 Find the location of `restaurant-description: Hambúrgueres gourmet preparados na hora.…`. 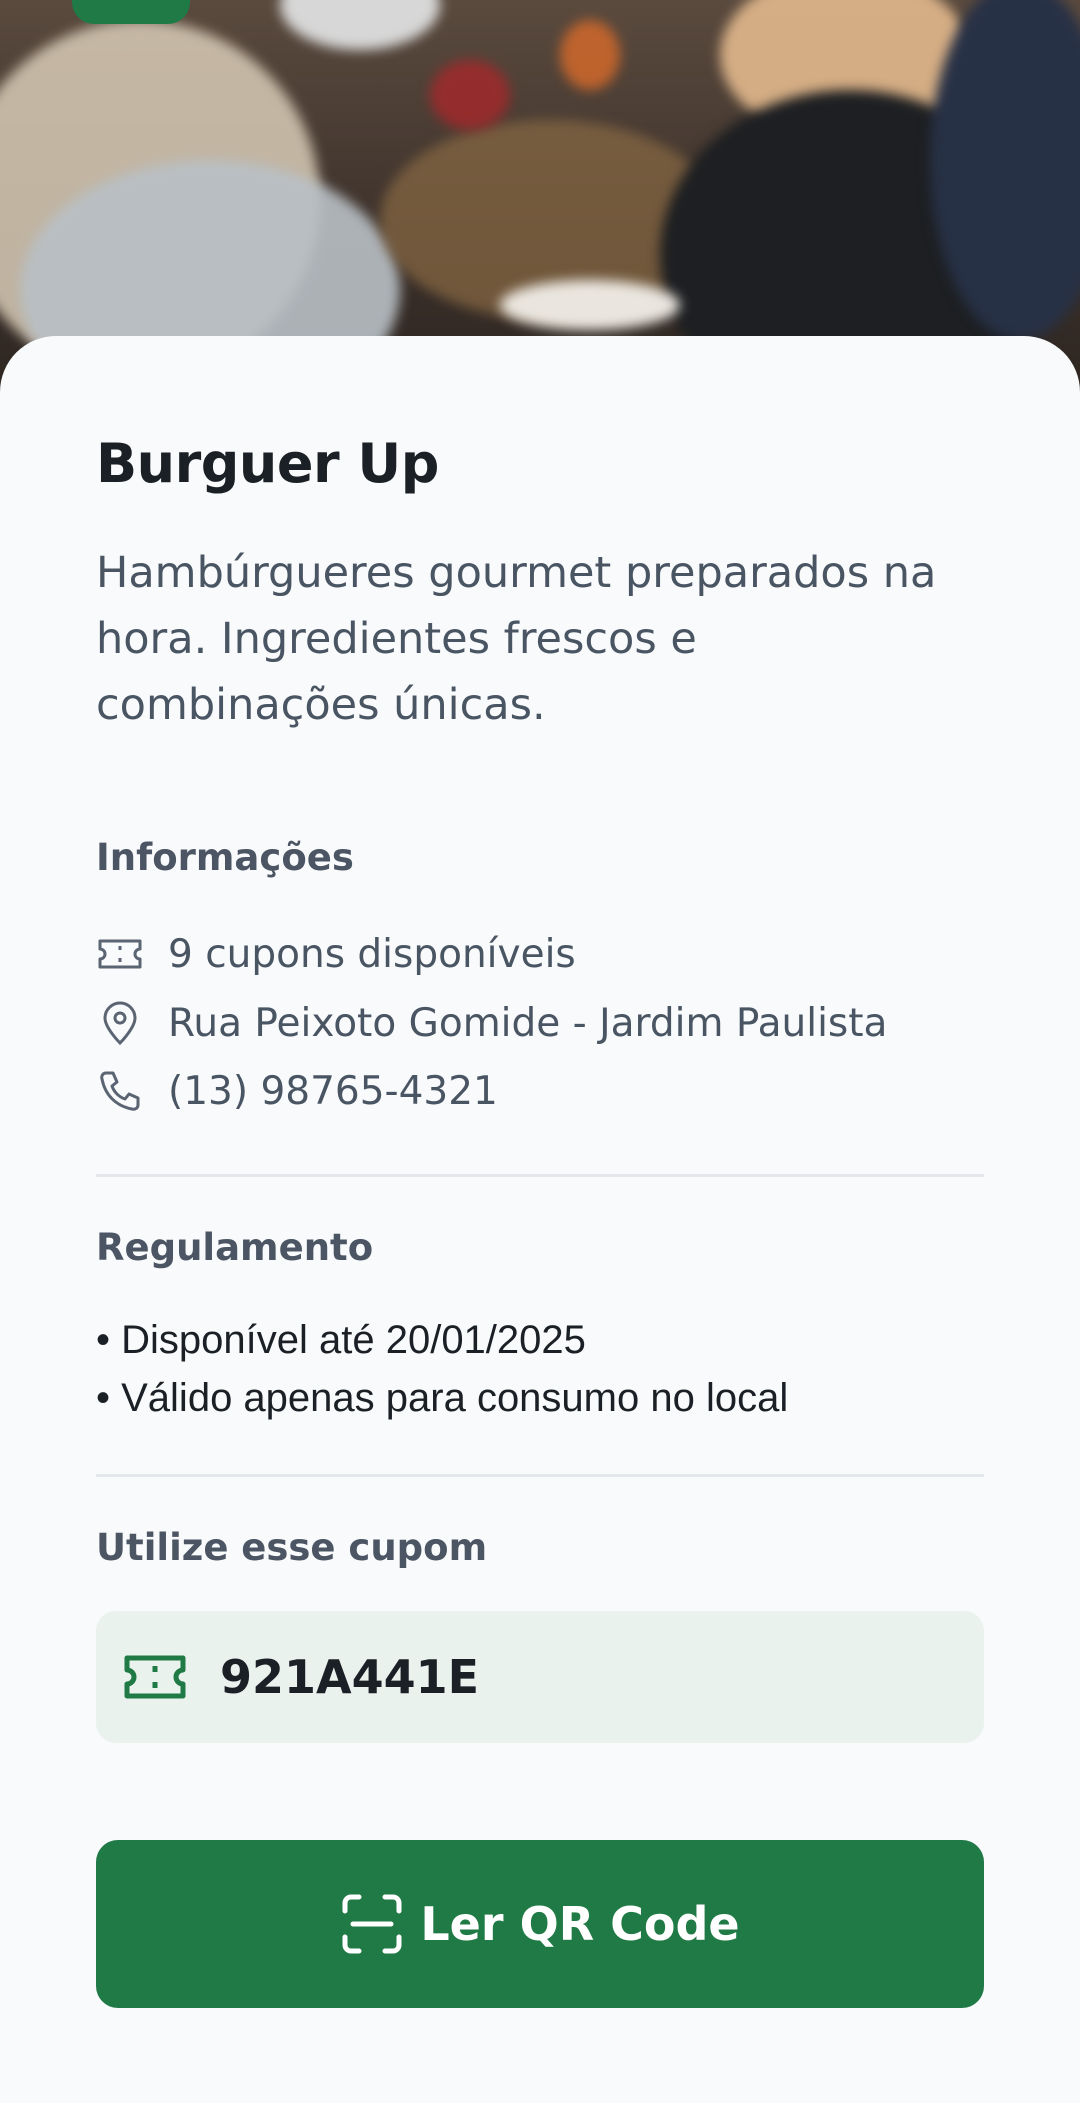

restaurant-description: Hambúrgueres gourmet preparados na hora.… is located at coordinates (516, 639).